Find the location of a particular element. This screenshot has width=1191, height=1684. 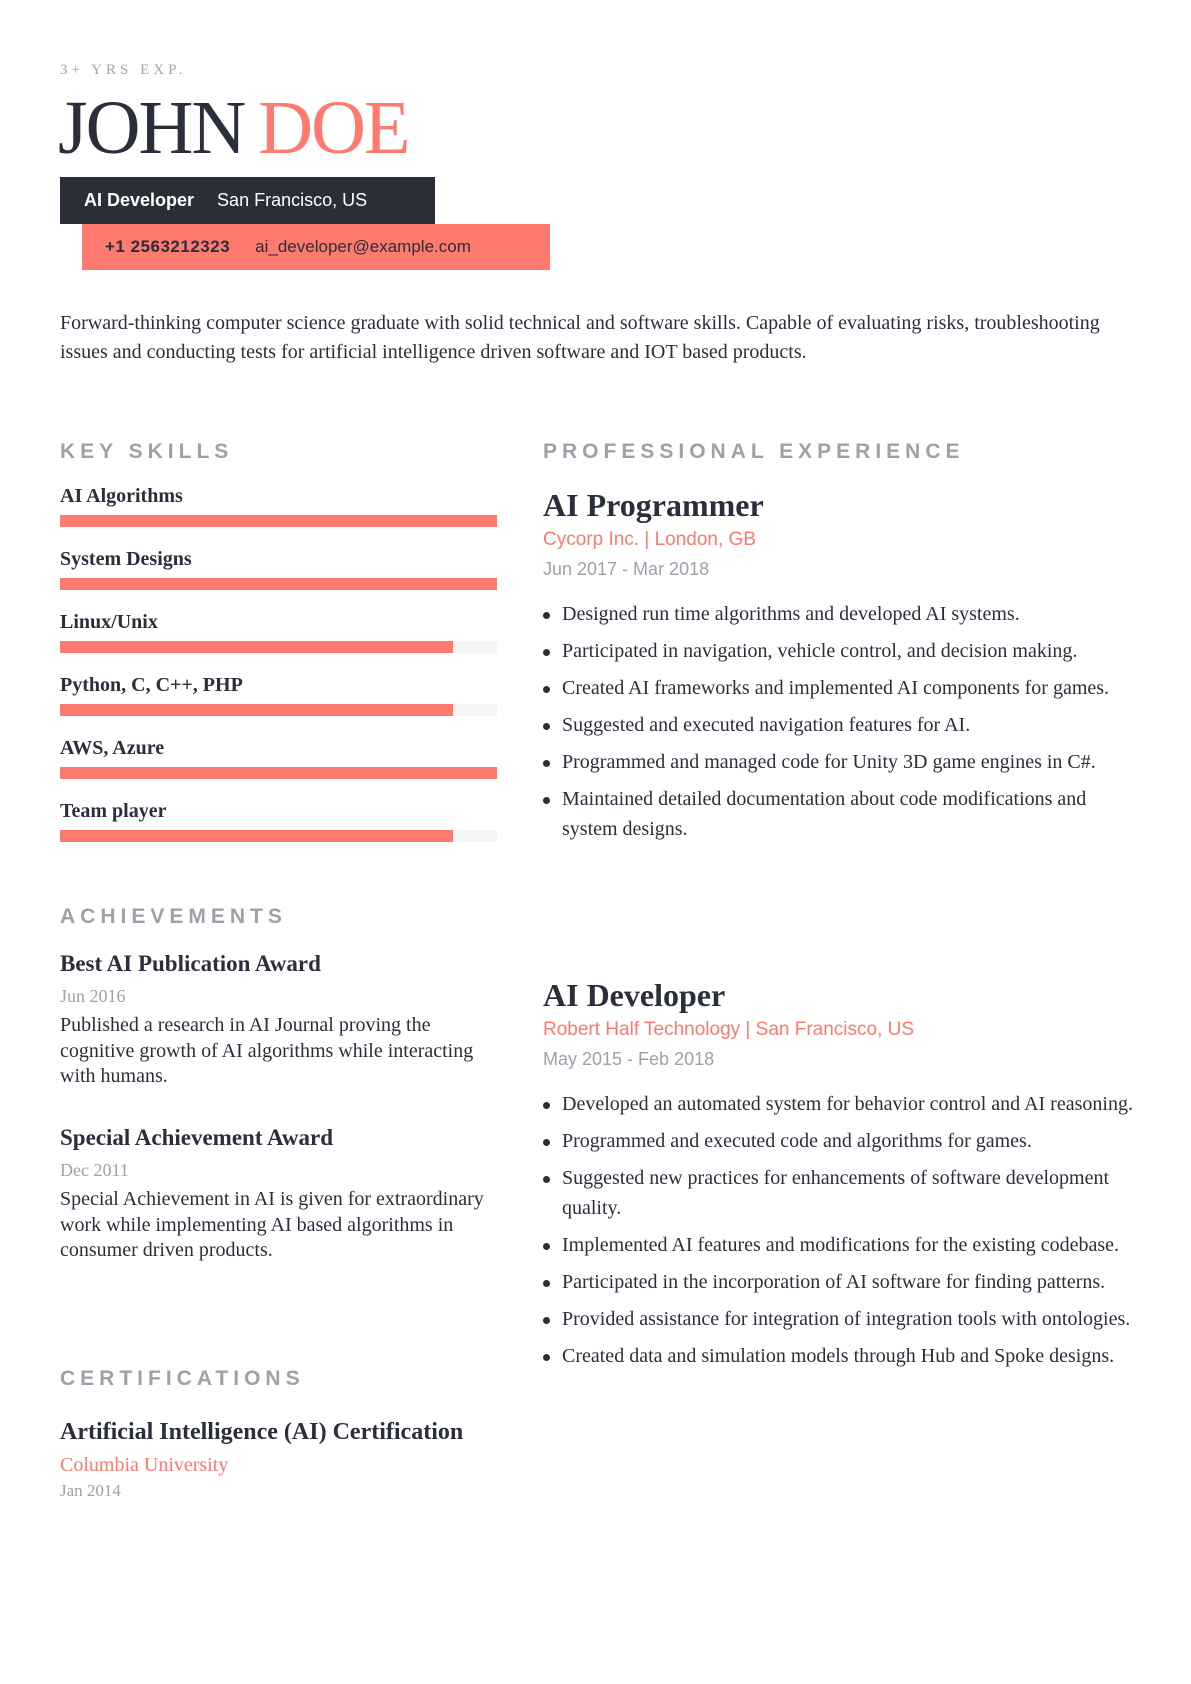

skill-name: System Designs is located at coordinates (126, 559).